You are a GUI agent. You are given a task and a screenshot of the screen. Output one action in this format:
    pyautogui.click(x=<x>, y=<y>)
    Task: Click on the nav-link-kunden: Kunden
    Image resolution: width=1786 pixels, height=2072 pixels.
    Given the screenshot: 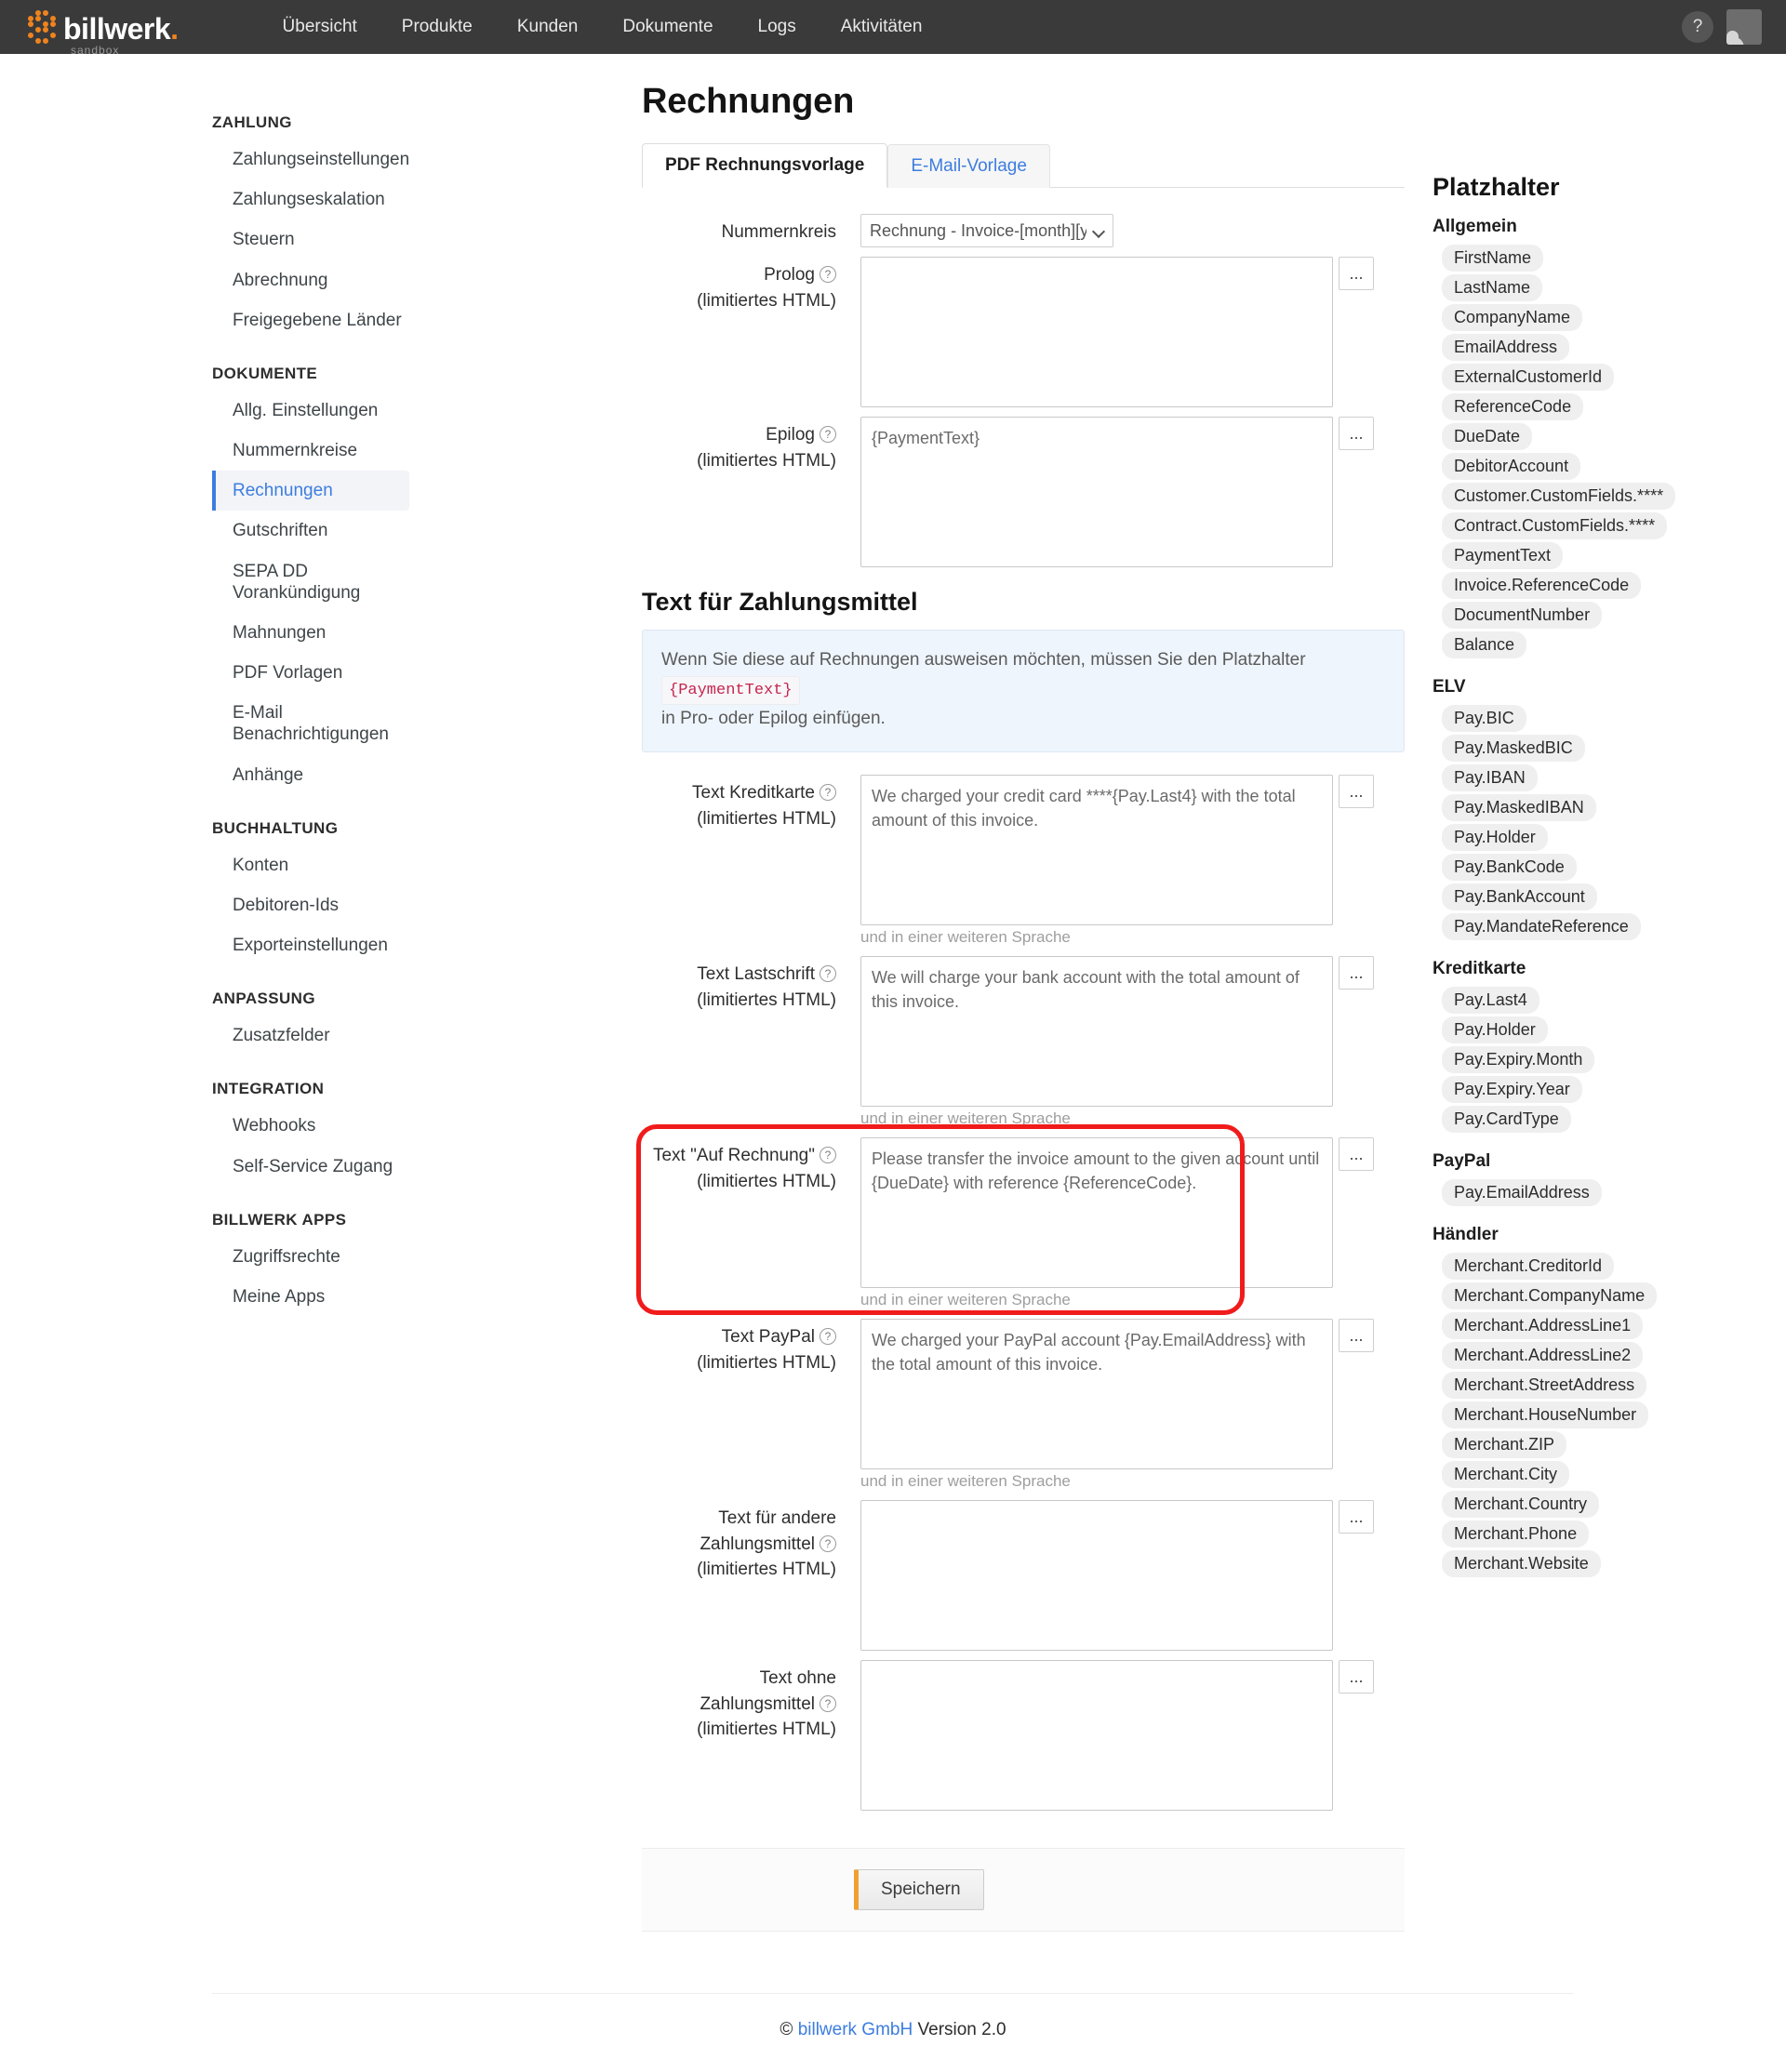 What is the action you would take?
    pyautogui.click(x=548, y=27)
    